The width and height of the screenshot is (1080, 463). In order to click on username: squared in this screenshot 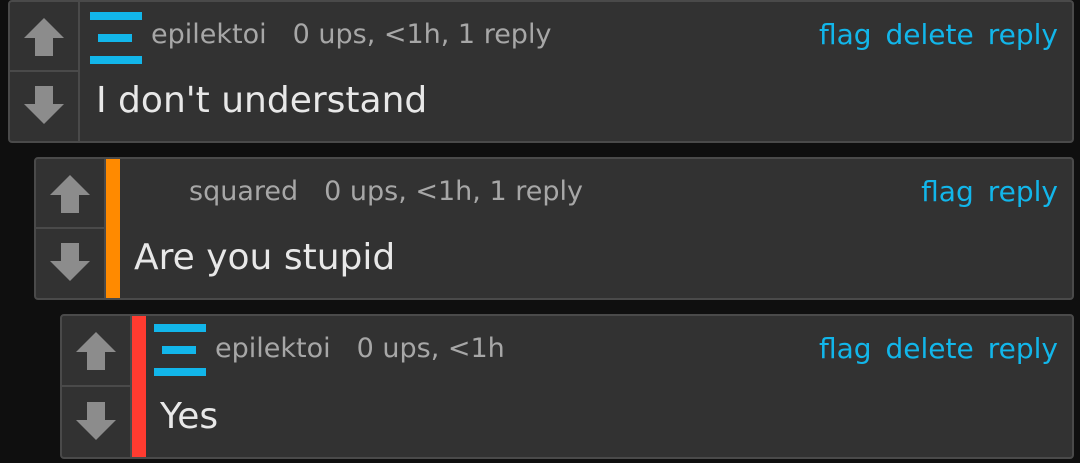, I will do `click(243, 191)`.